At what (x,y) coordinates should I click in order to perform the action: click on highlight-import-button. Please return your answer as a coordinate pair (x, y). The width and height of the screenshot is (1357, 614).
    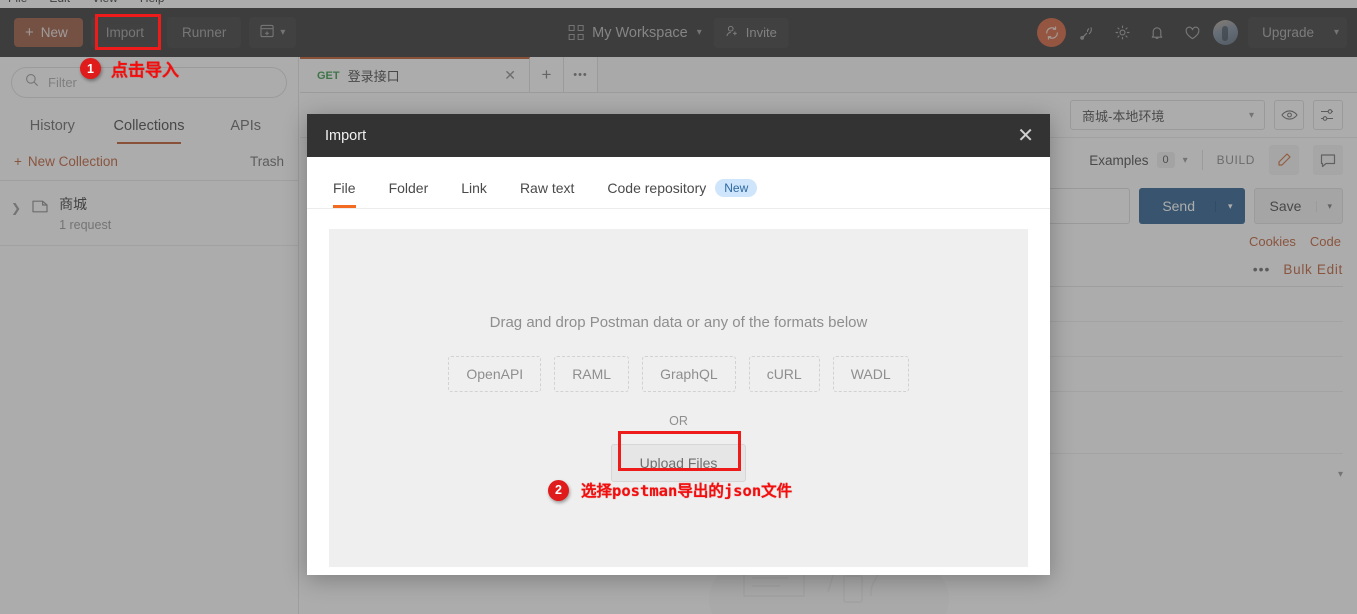
    Looking at the image, I should click on (128, 32).